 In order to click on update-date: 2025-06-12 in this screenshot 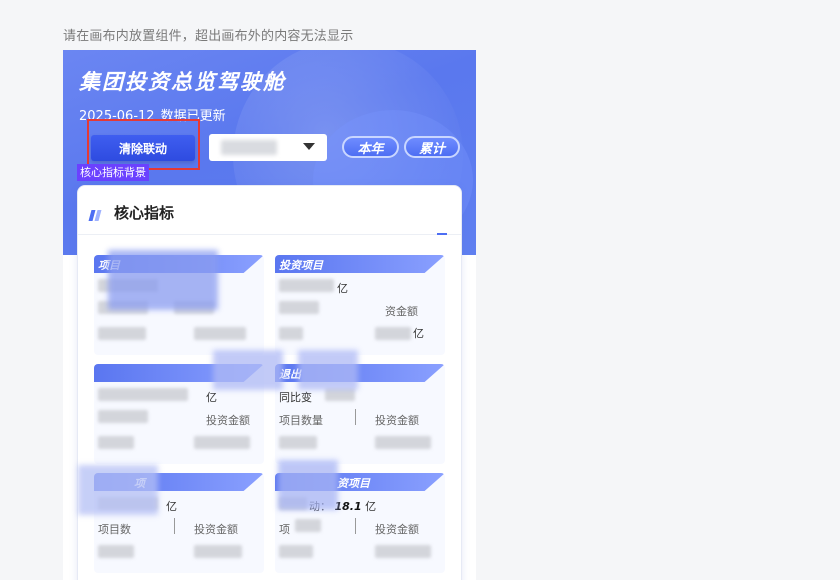, I will do `click(117, 116)`.